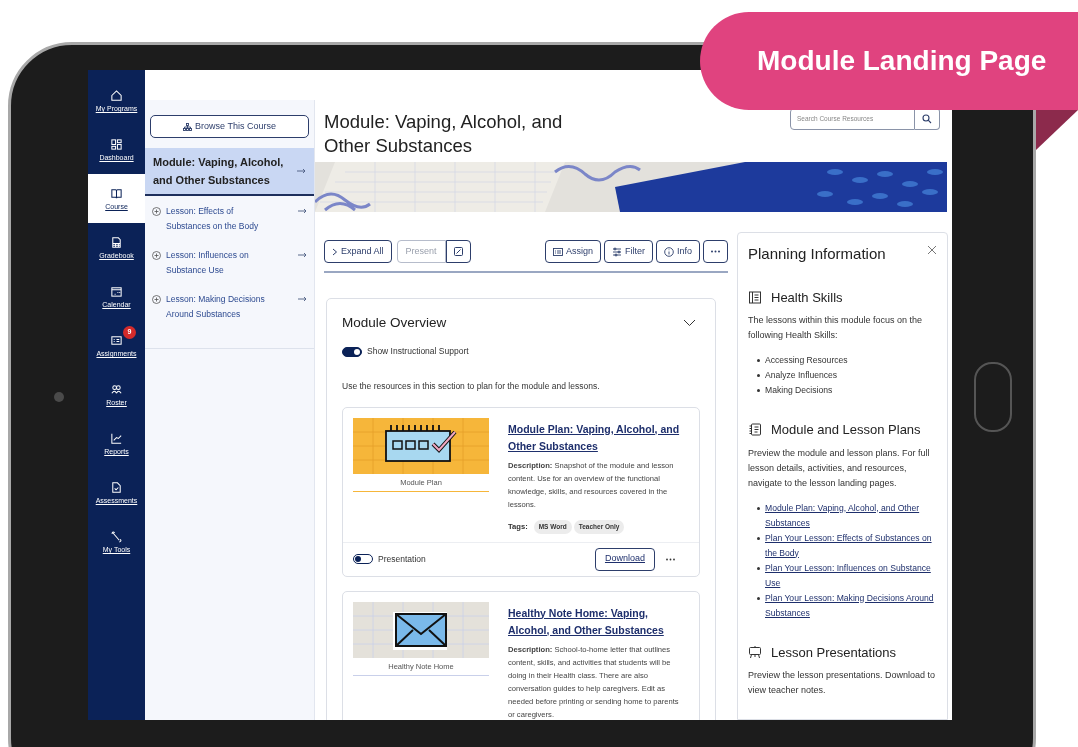 The height and width of the screenshot is (747, 1078). Describe the element at coordinates (834, 652) in the screenshot. I see `section-heading: Lesson Presentations` at that location.